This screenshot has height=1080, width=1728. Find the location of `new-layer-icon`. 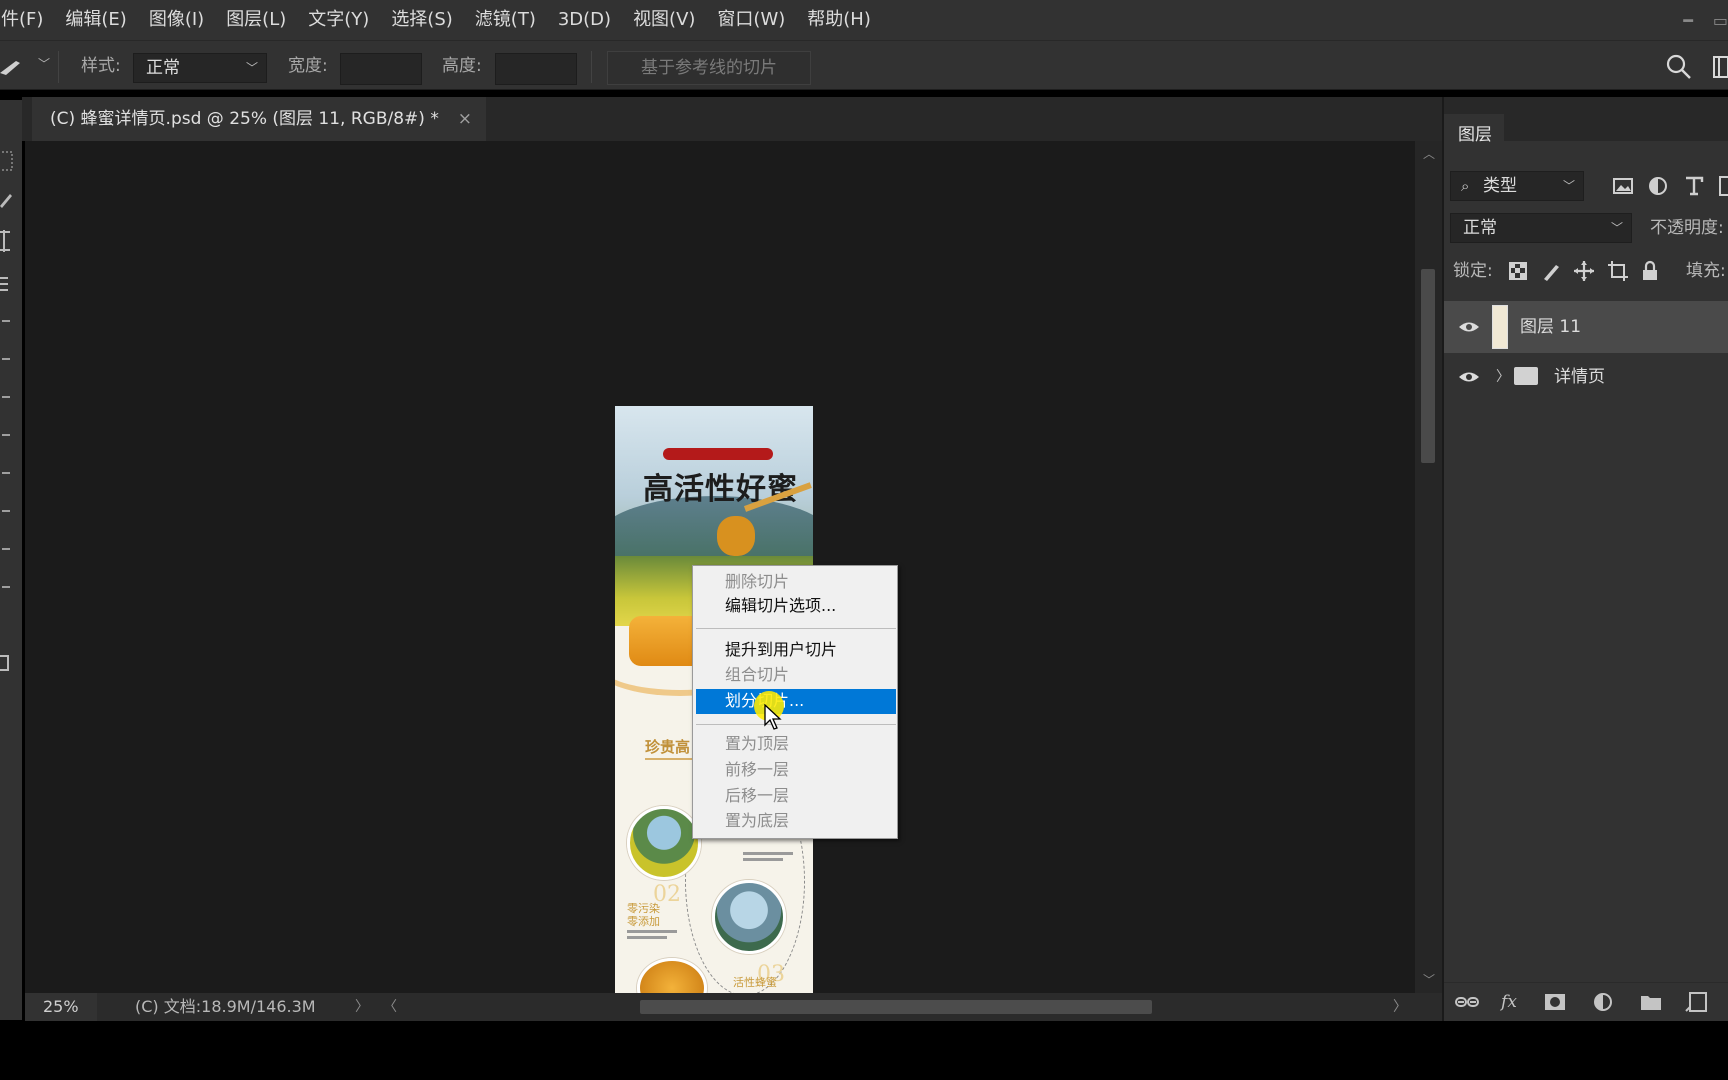

new-layer-icon is located at coordinates (1697, 1002).